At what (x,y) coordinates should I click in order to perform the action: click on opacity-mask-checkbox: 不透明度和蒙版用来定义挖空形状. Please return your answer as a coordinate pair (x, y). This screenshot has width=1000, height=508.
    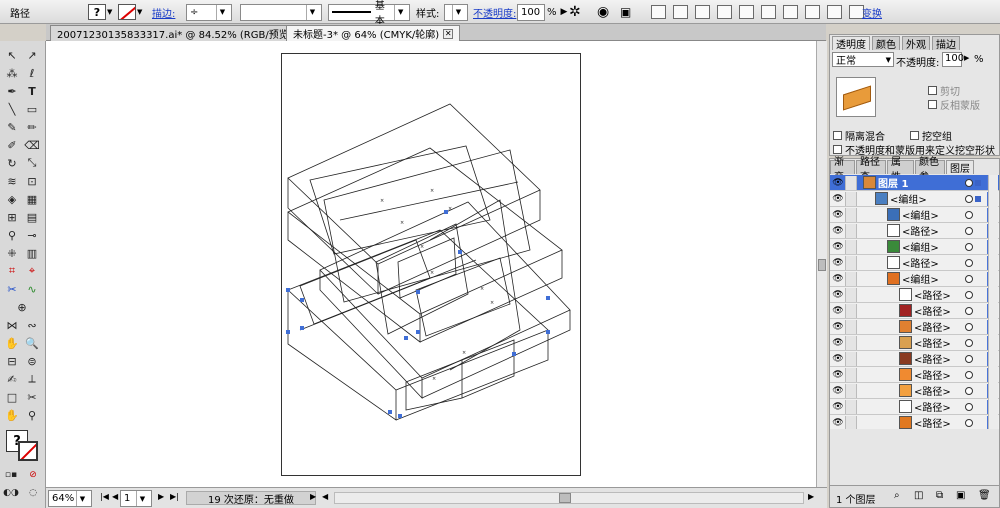
    Looking at the image, I should click on (914, 149).